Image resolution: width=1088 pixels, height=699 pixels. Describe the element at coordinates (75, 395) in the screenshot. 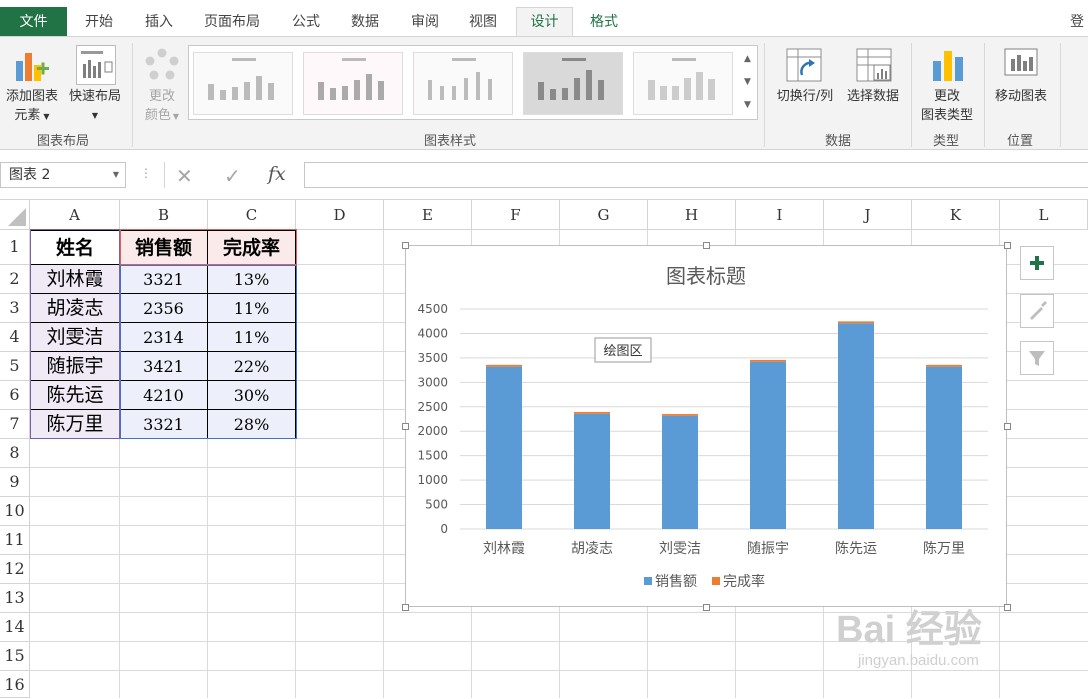

I see `table-cell: 陈先运` at that location.